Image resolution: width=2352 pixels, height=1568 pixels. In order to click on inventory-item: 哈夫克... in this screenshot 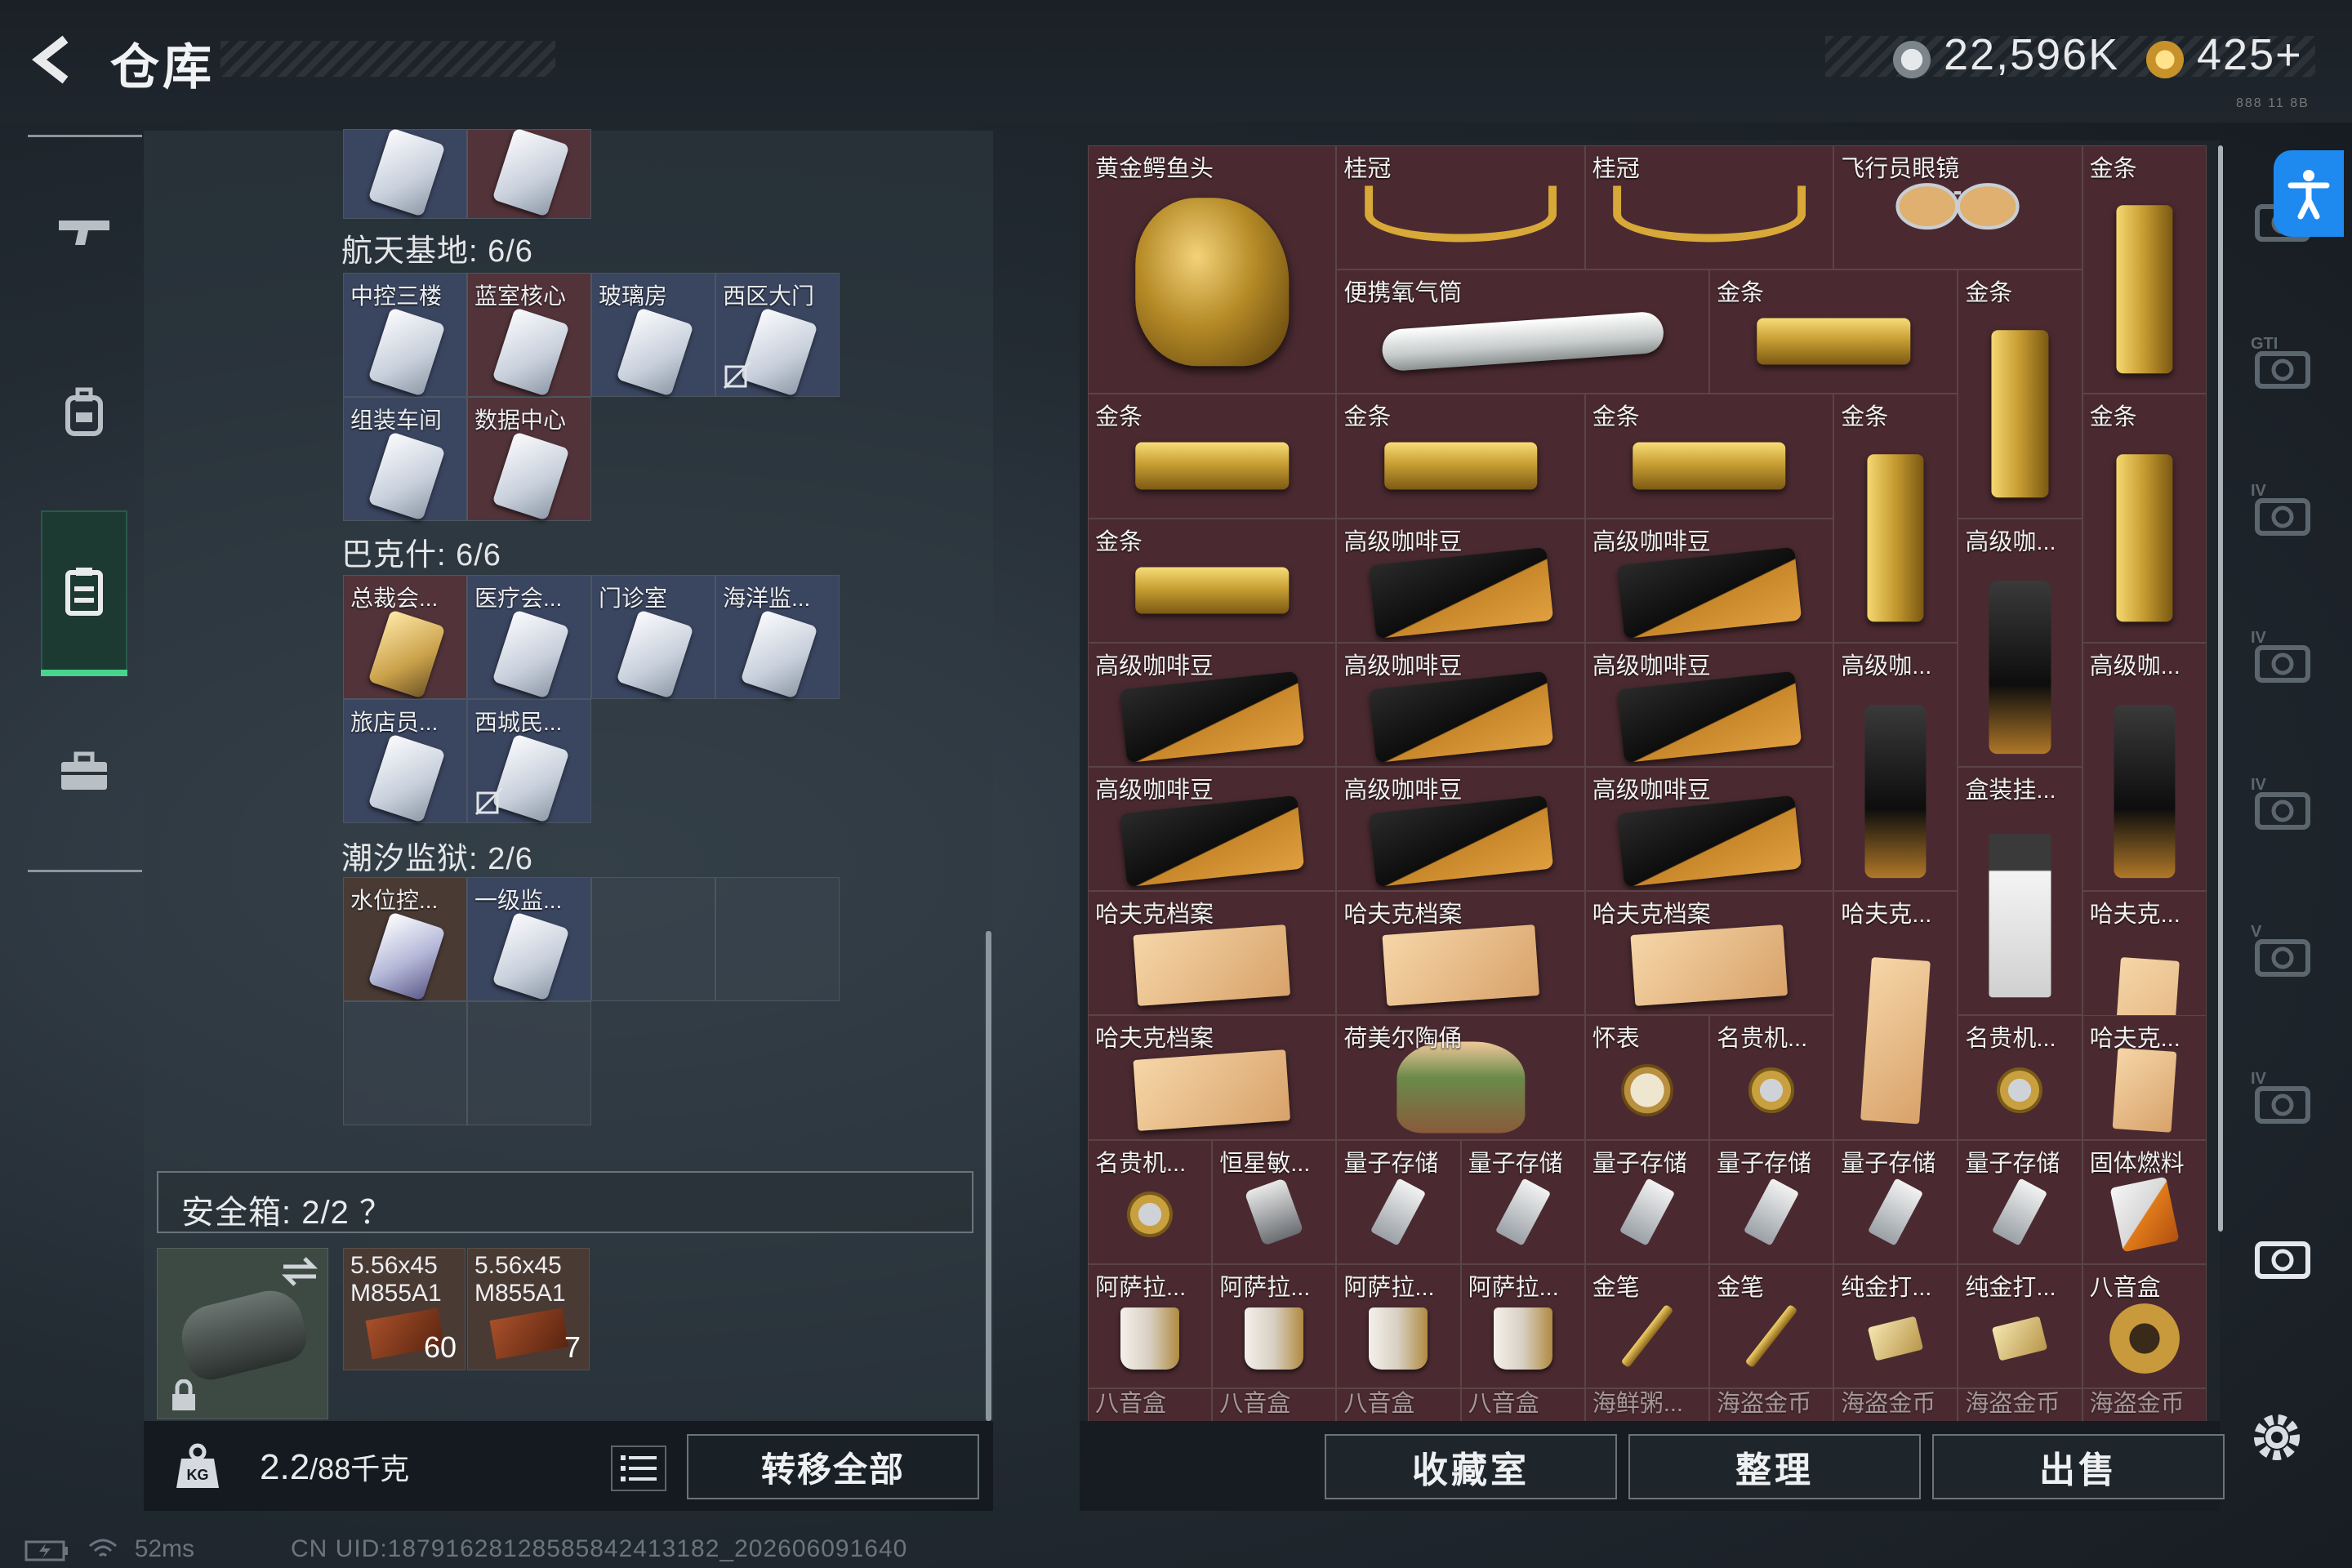, I will do `click(2144, 1077)`.